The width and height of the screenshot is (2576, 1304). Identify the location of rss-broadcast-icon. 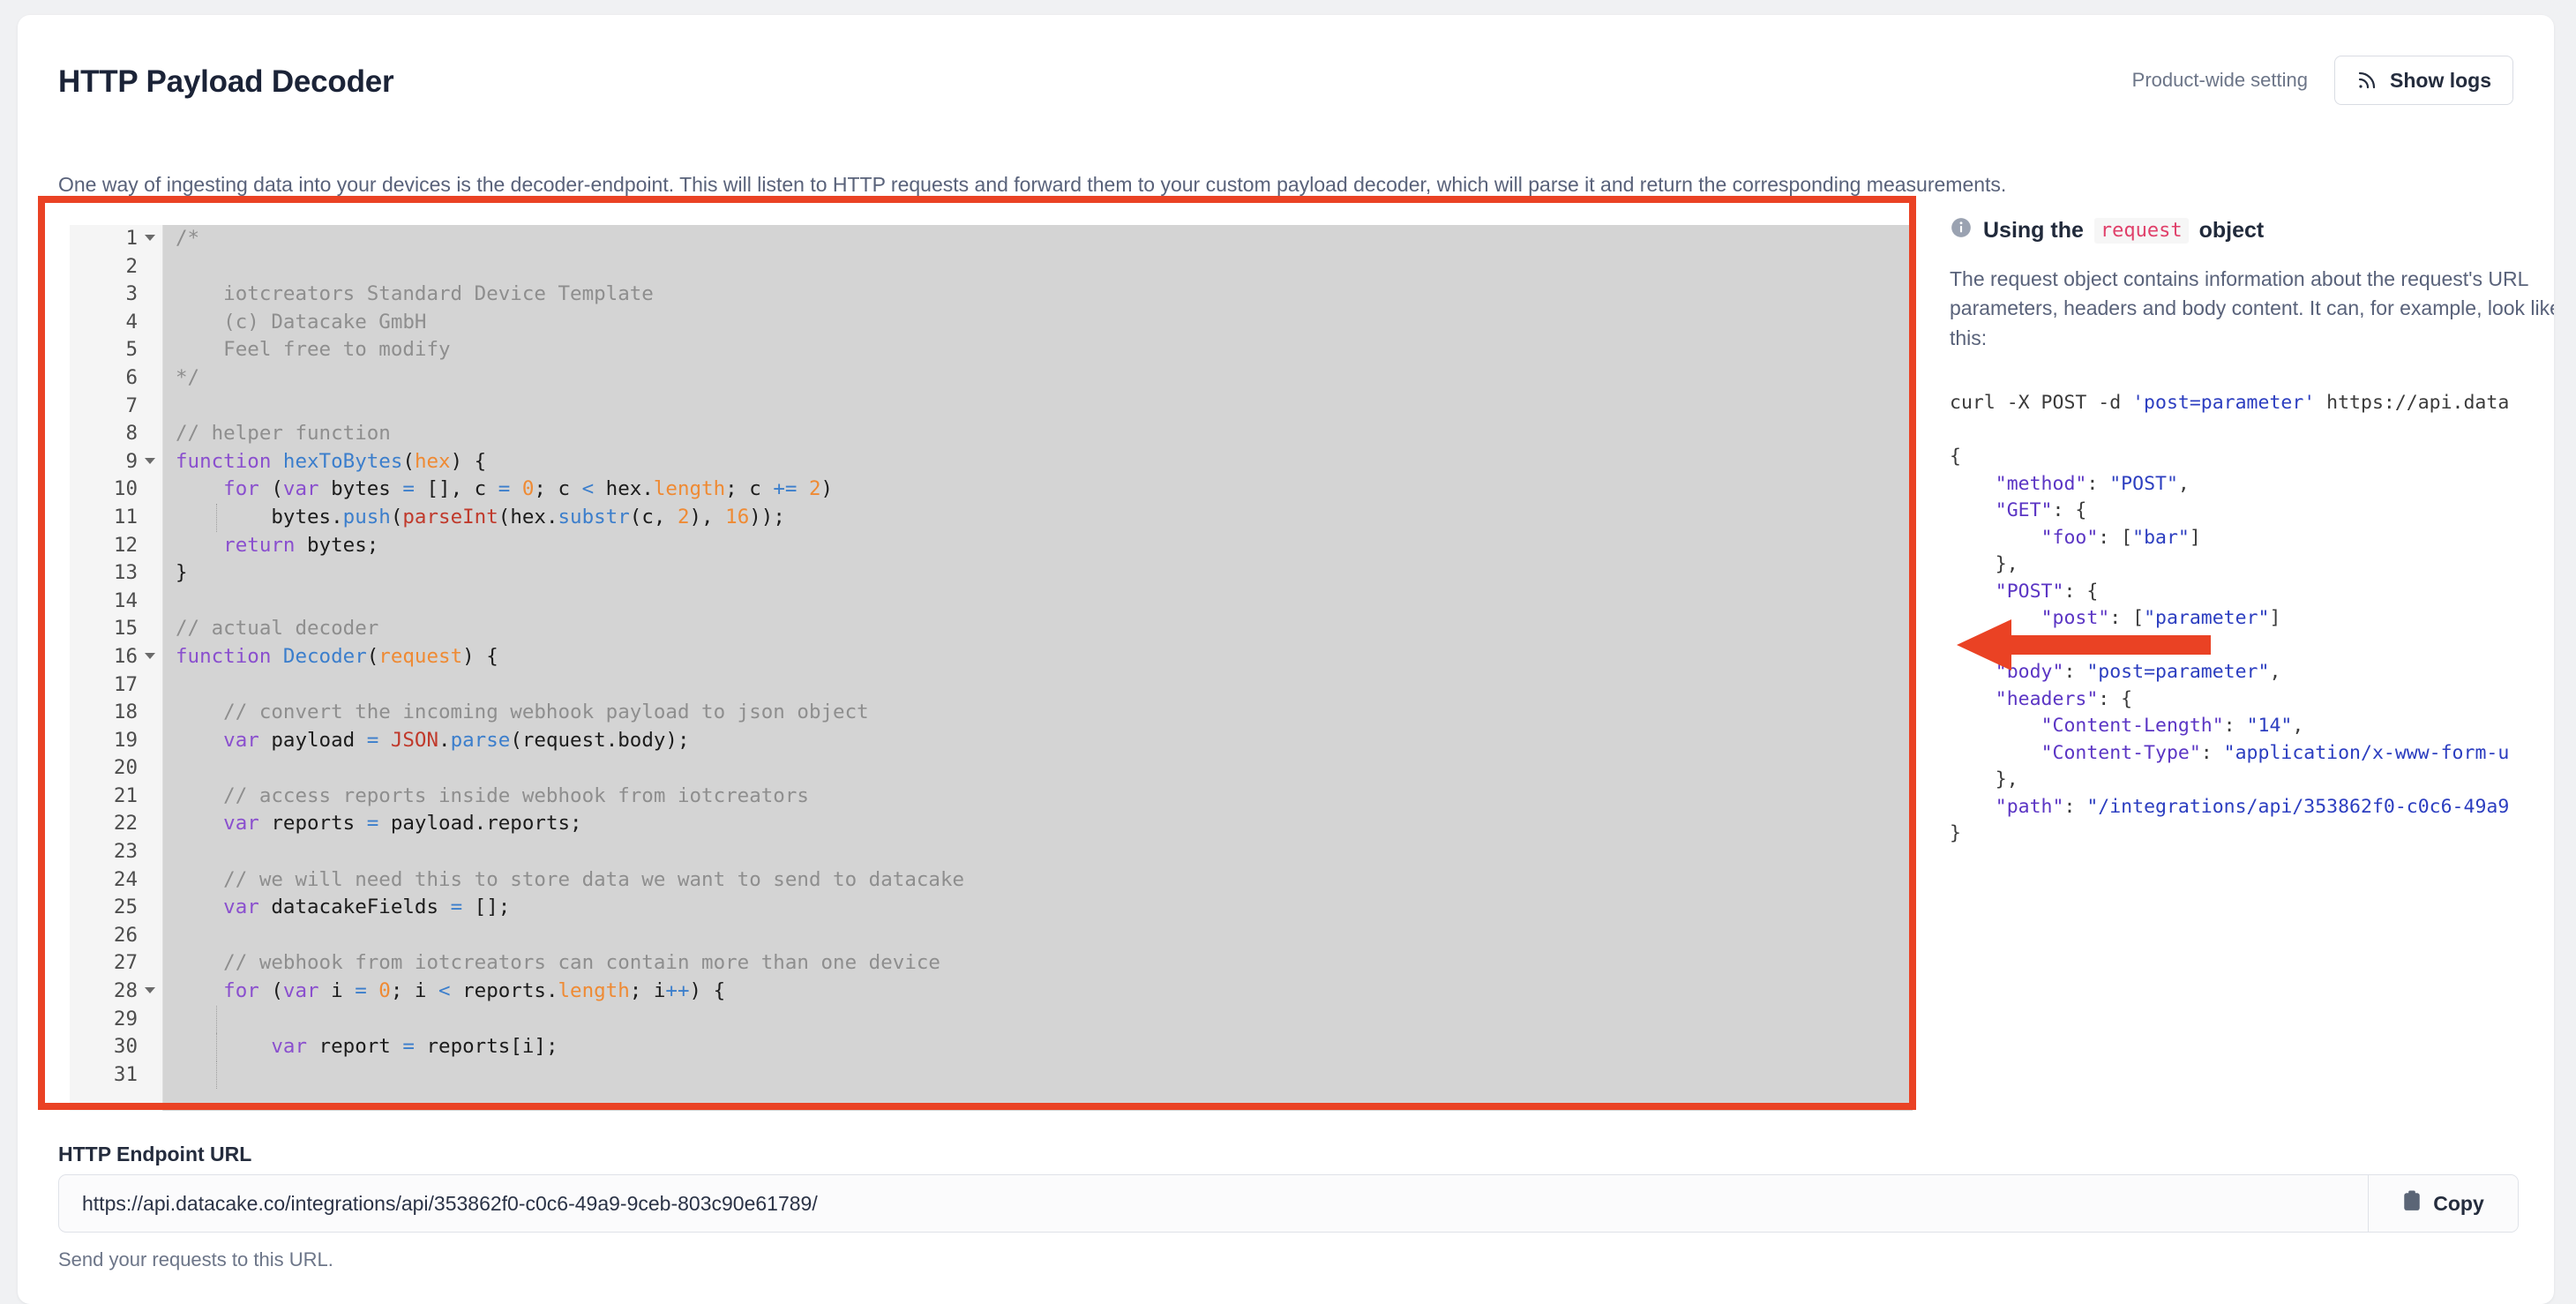
(2367, 80).